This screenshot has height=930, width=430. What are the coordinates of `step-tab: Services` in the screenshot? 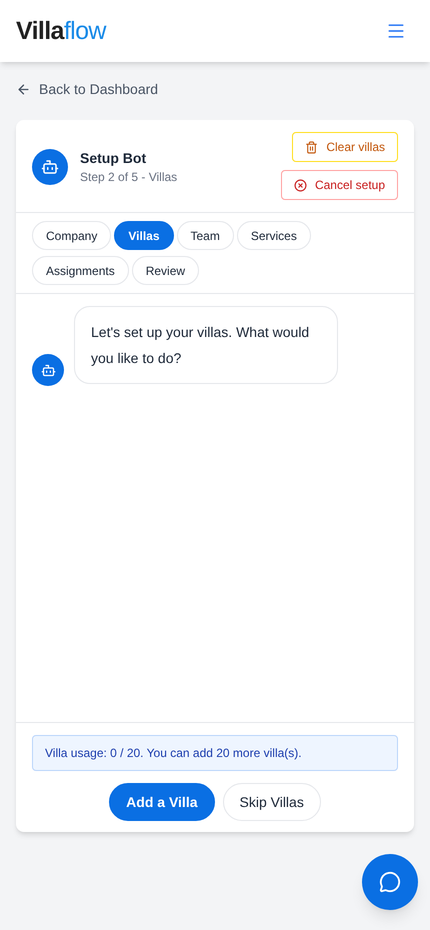 It's located at (273, 235).